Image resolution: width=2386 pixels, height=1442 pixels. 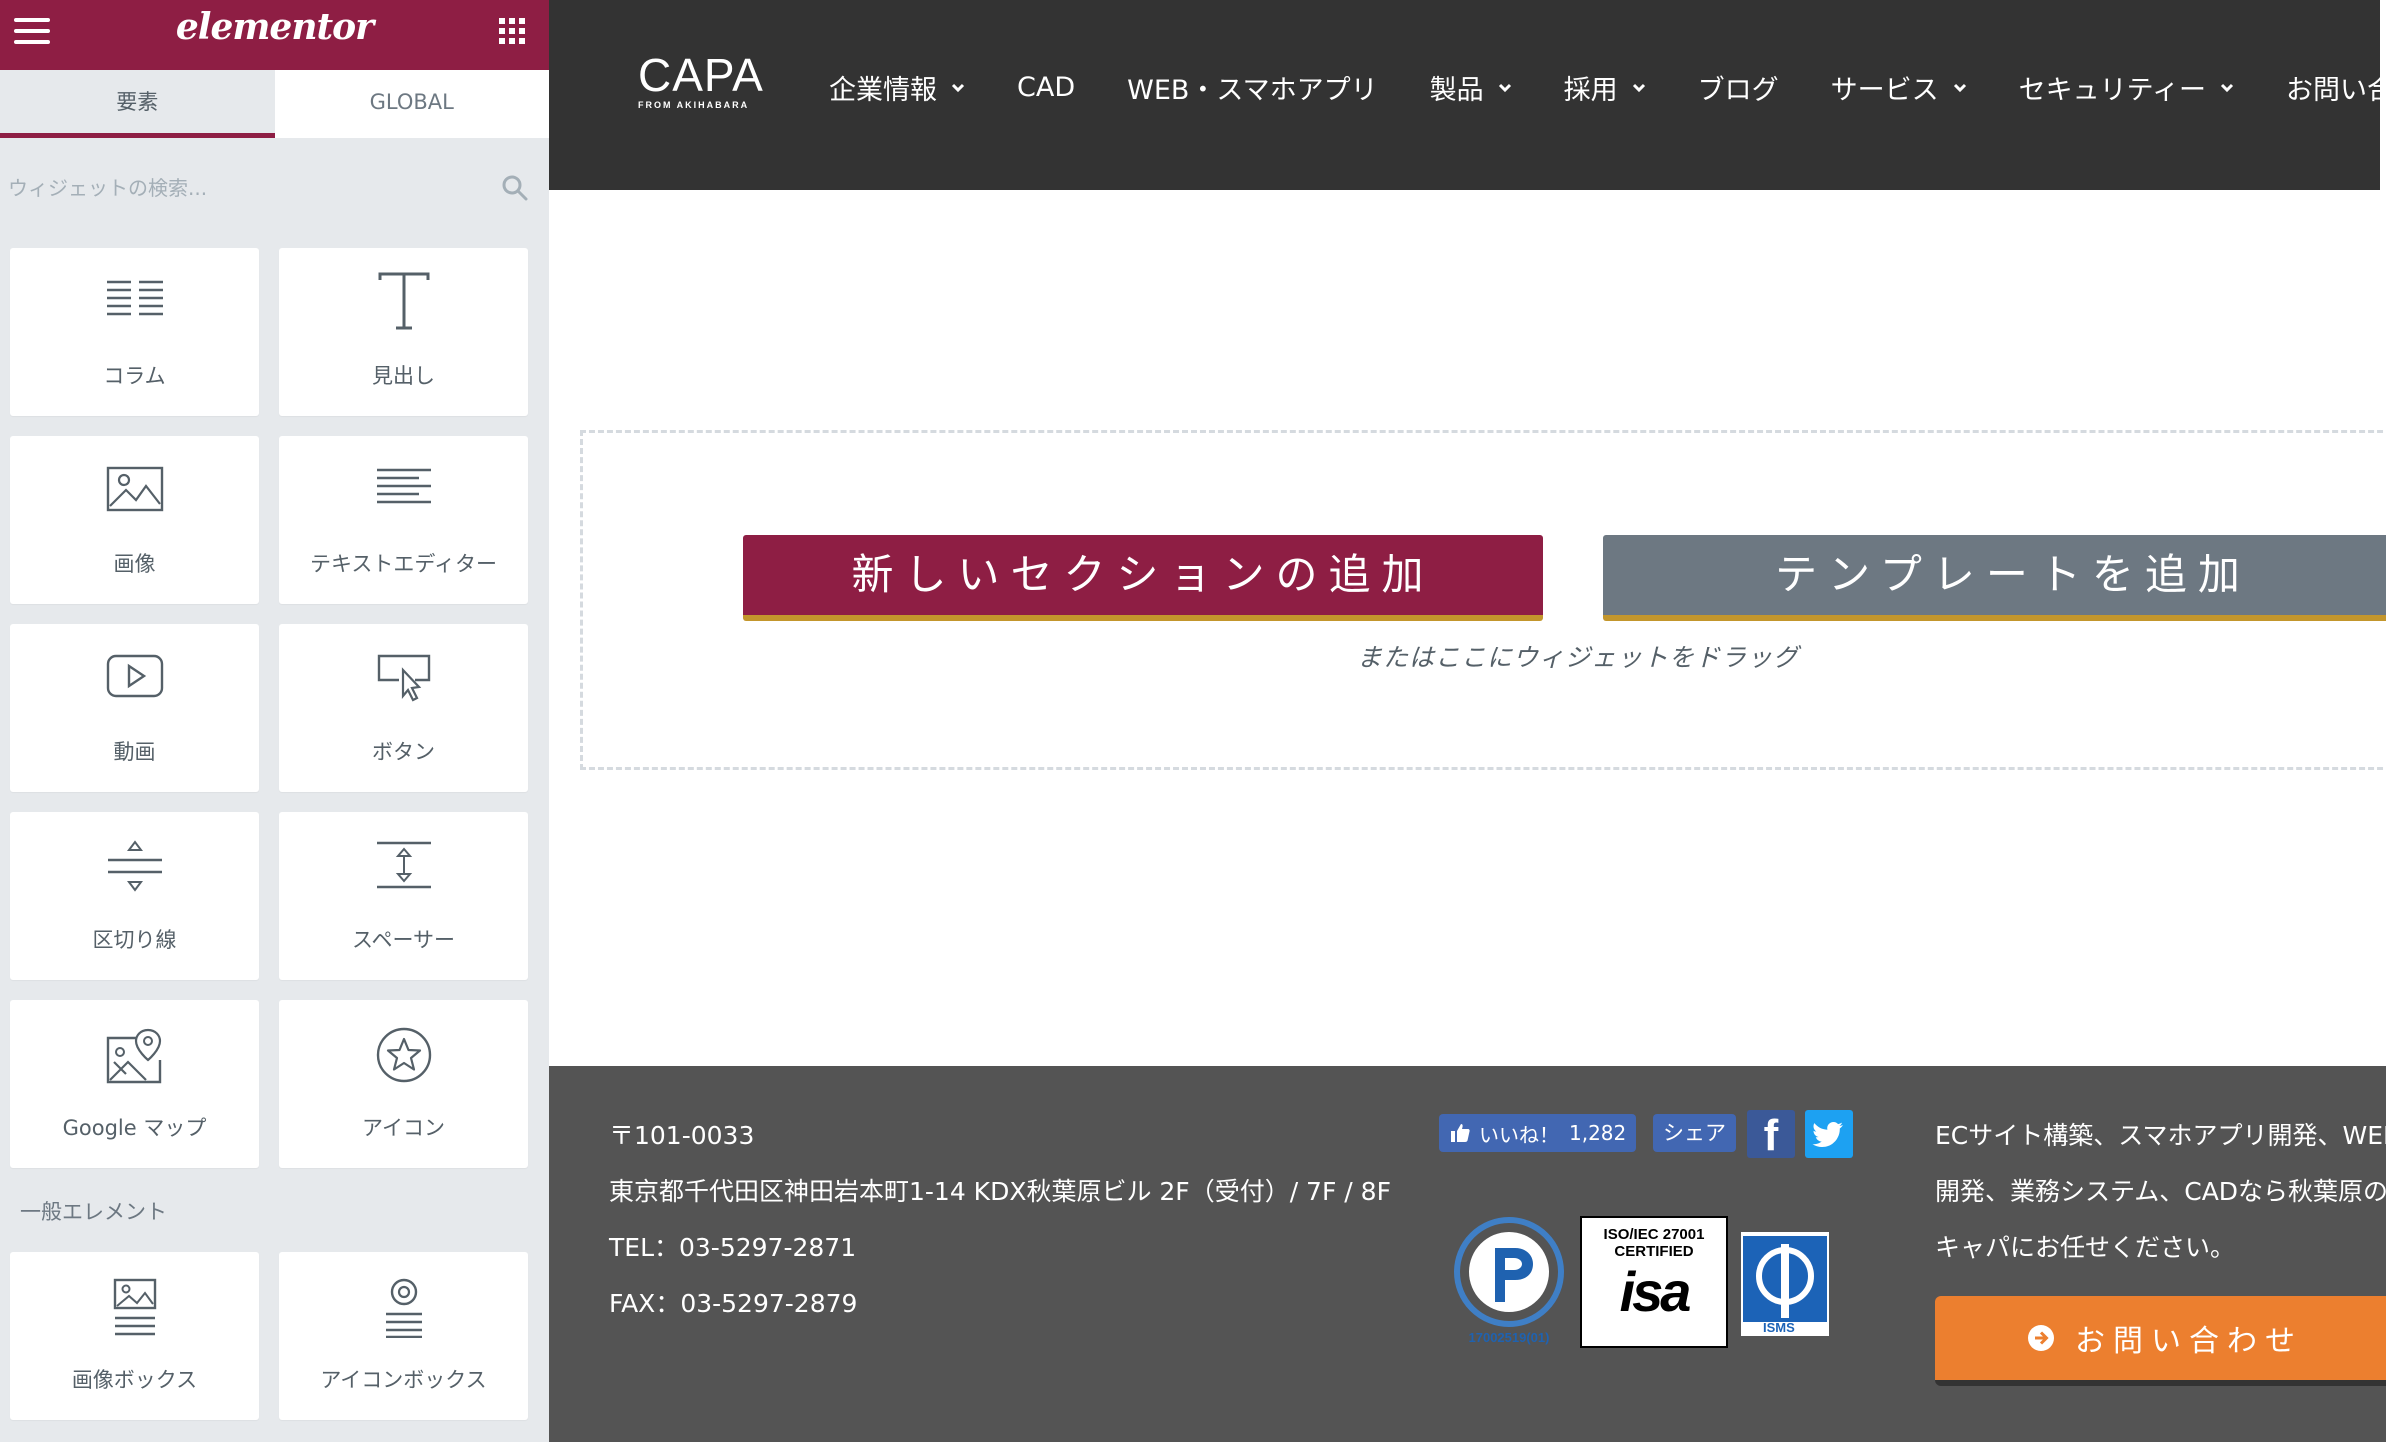 I want to click on facebook-share-button: シェア, so click(x=1694, y=1133).